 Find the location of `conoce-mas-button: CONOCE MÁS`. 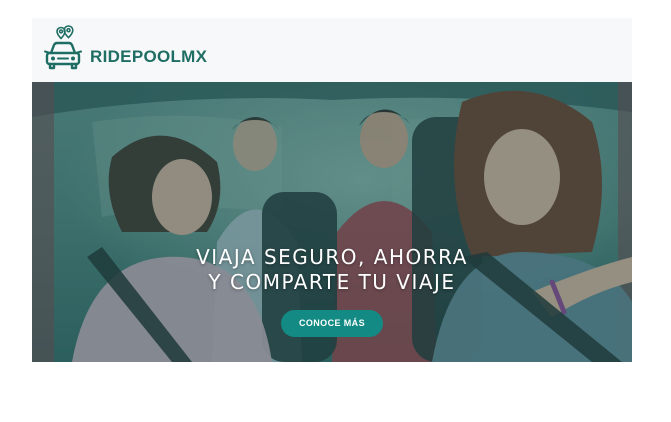

conoce-mas-button: CONOCE MÁS is located at coordinates (331, 323).